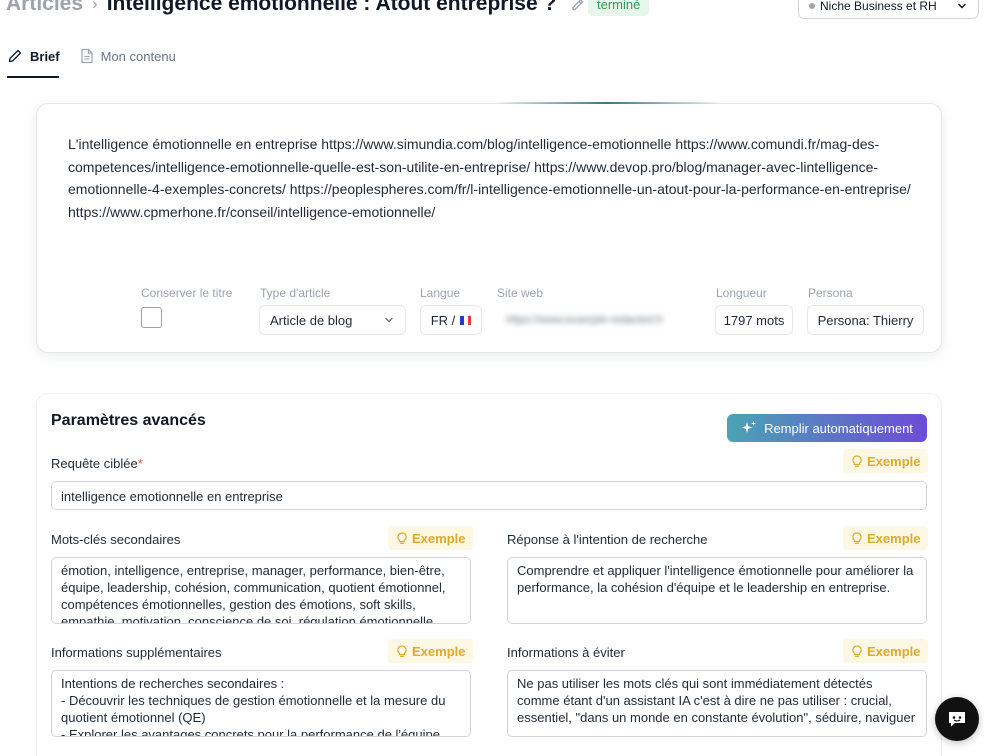  I want to click on target-query-input: intelligence emotionnelle en entreprise, so click(489, 495).